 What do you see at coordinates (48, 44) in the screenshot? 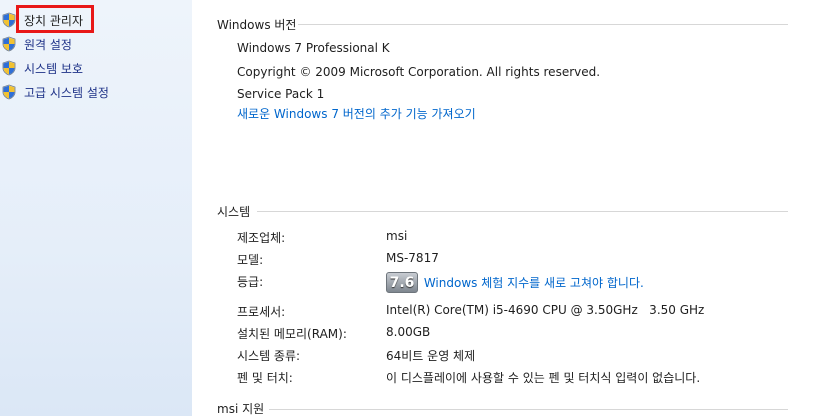
I see `task-label-remote-settings: 원격 설정` at bounding box center [48, 44].